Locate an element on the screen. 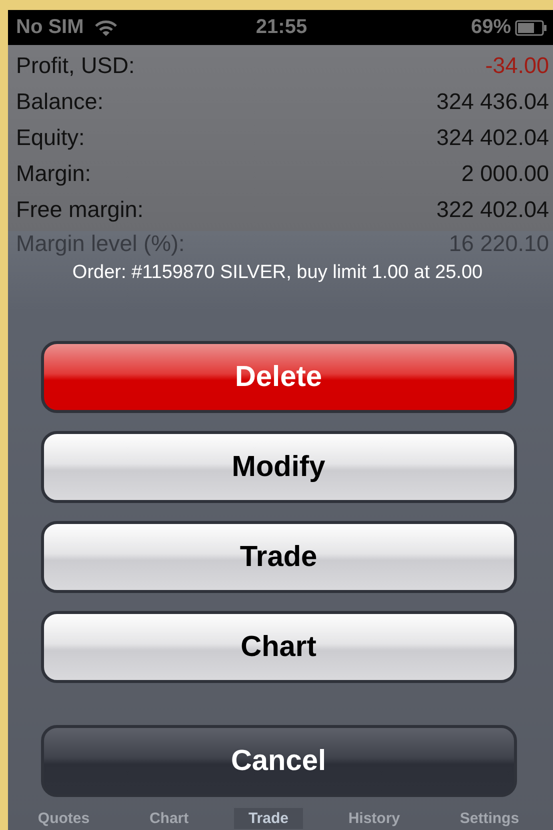  sheet-title: Order: #1159870 SILVER, buy limit 1.00 at 25.00 is located at coordinates (277, 273).